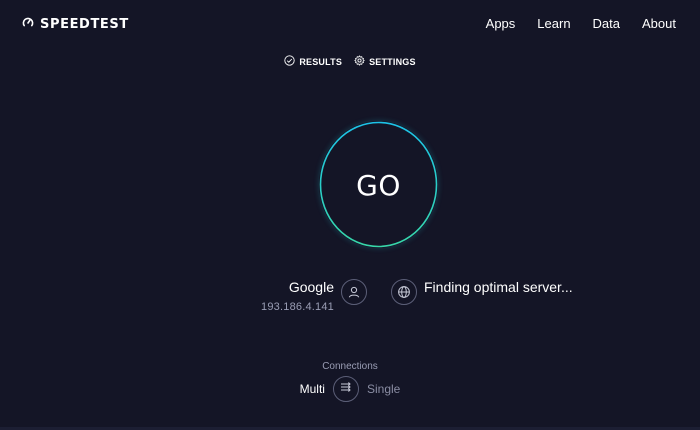  I want to click on go-button: GO, so click(378, 184).